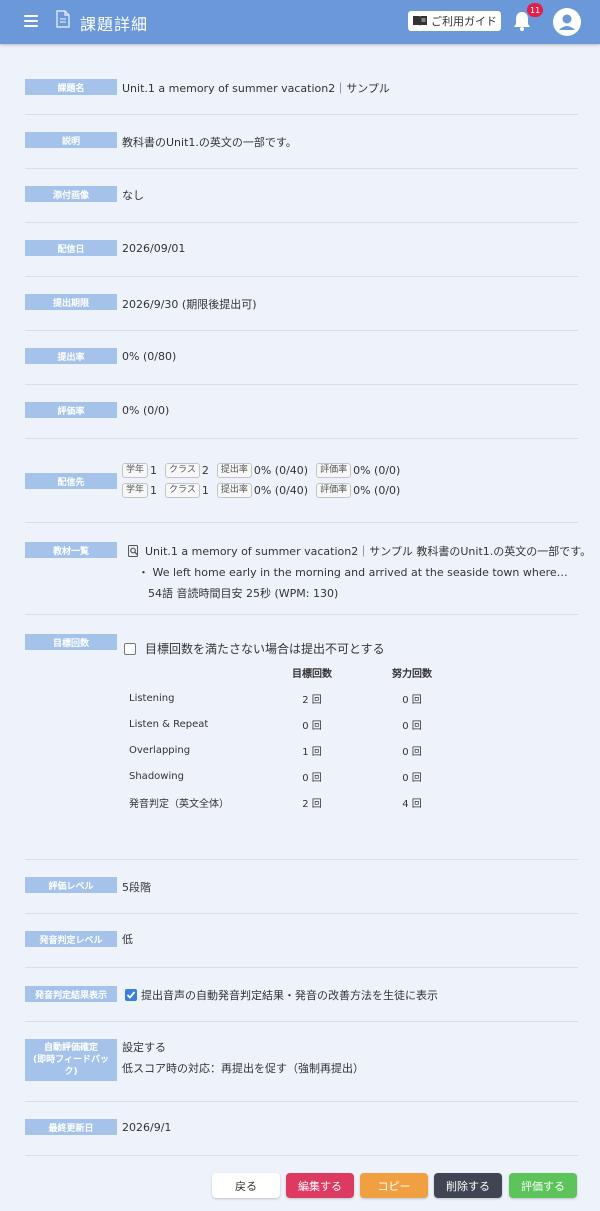 The image size is (600, 1211). What do you see at coordinates (156, 776) in the screenshot?
I see `practice-name: Shadowing` at bounding box center [156, 776].